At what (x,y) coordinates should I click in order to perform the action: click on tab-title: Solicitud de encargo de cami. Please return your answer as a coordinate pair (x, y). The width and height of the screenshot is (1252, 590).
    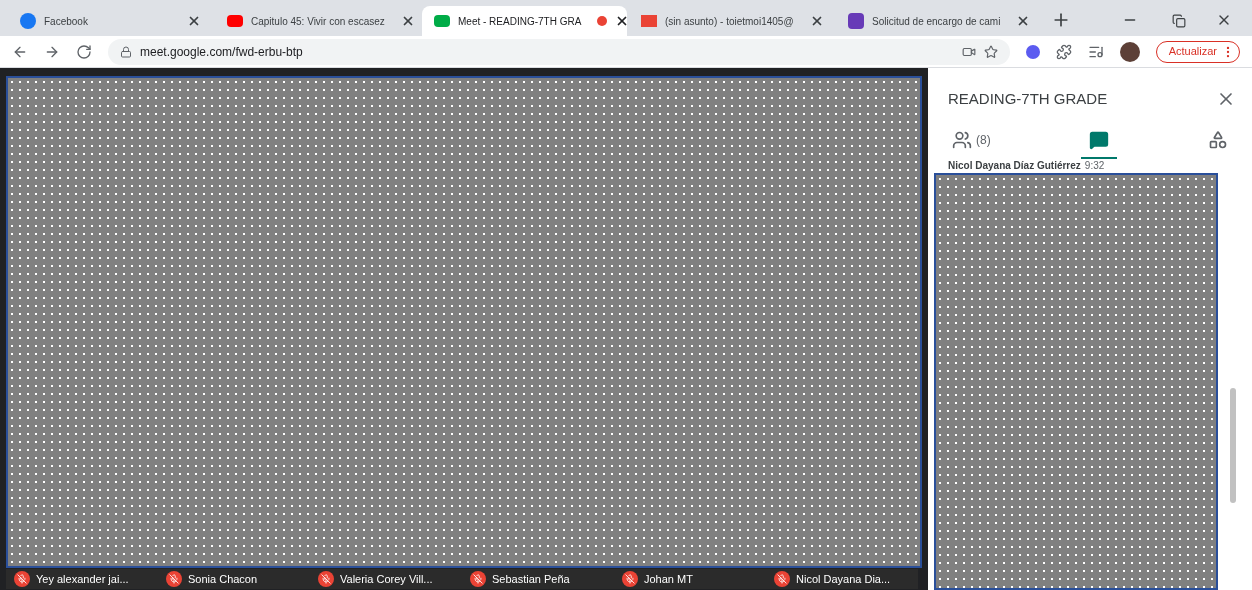
    Looking at the image, I should click on (936, 21).